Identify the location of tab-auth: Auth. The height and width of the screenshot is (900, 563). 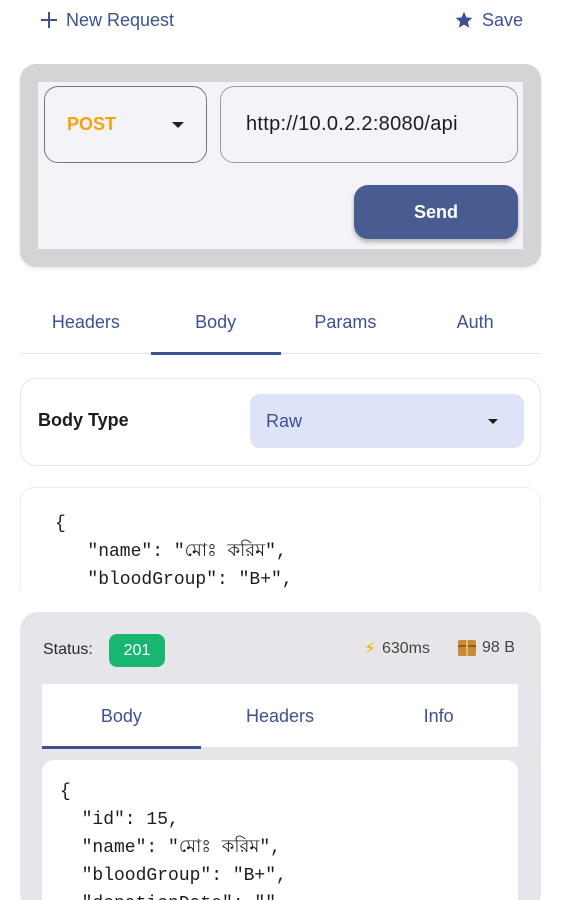
(475, 324).